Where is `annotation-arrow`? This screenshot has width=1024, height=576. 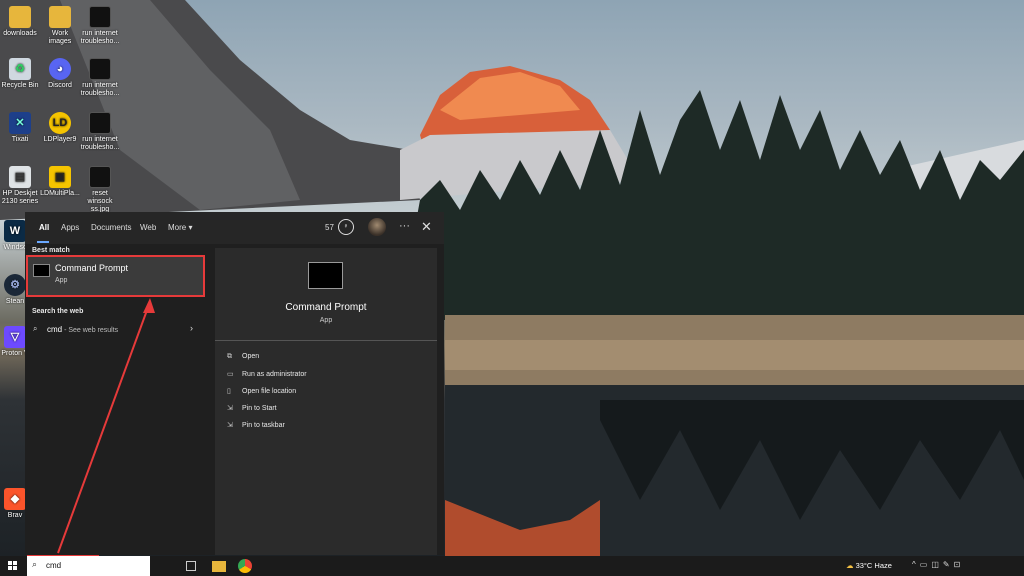
annotation-arrow is located at coordinates (106, 426).